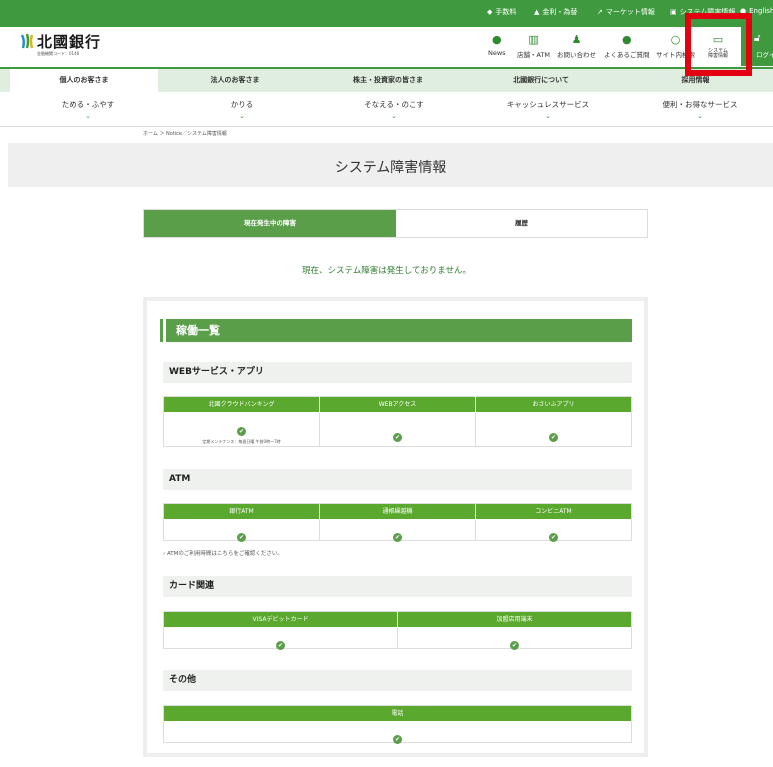 This screenshot has width=773, height=767. What do you see at coordinates (281, 619) in the screenshot?
I see `col-visa-debit: VISAデビットカード` at bounding box center [281, 619].